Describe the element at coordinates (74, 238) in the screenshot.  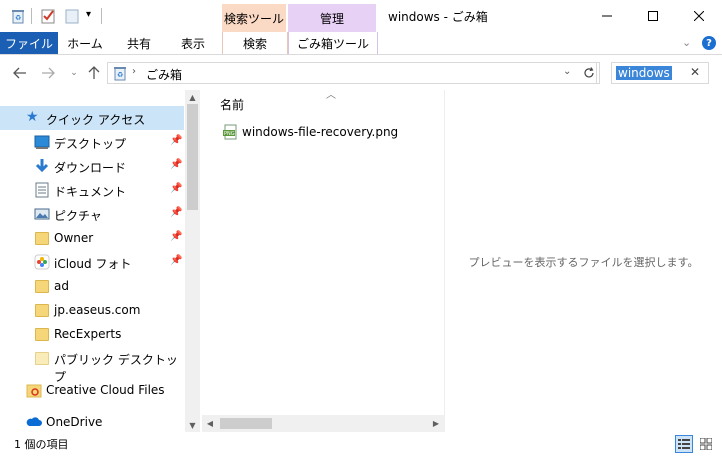
I see `nav-item-label: Owner` at that location.